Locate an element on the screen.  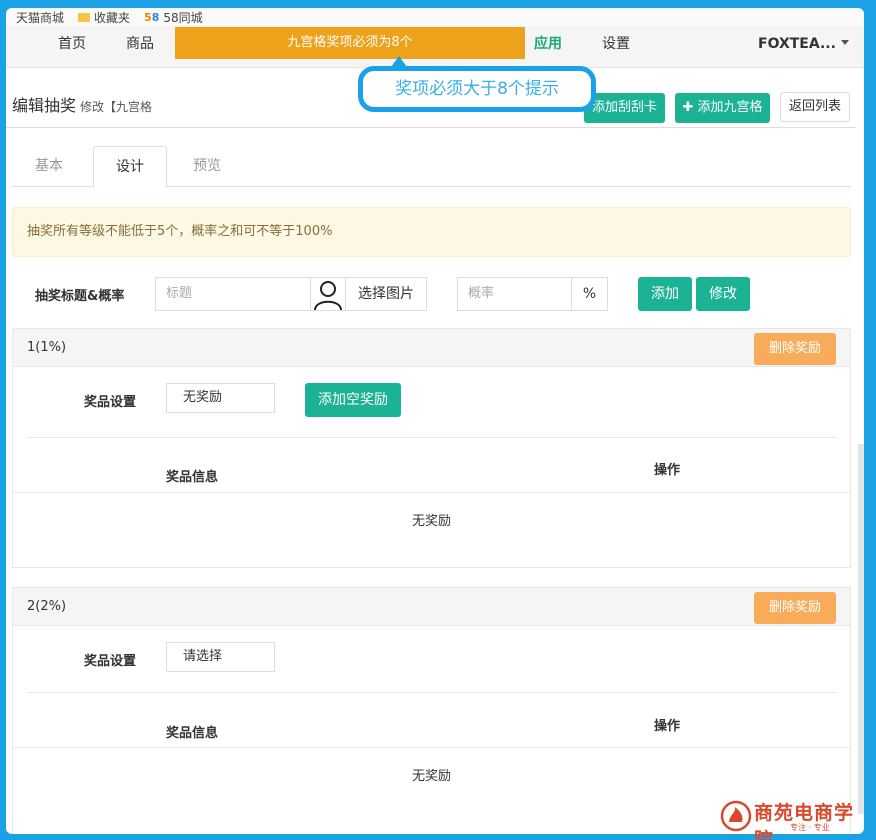
title-rate-label: 抽奖标题&概率 is located at coordinates (80, 296).